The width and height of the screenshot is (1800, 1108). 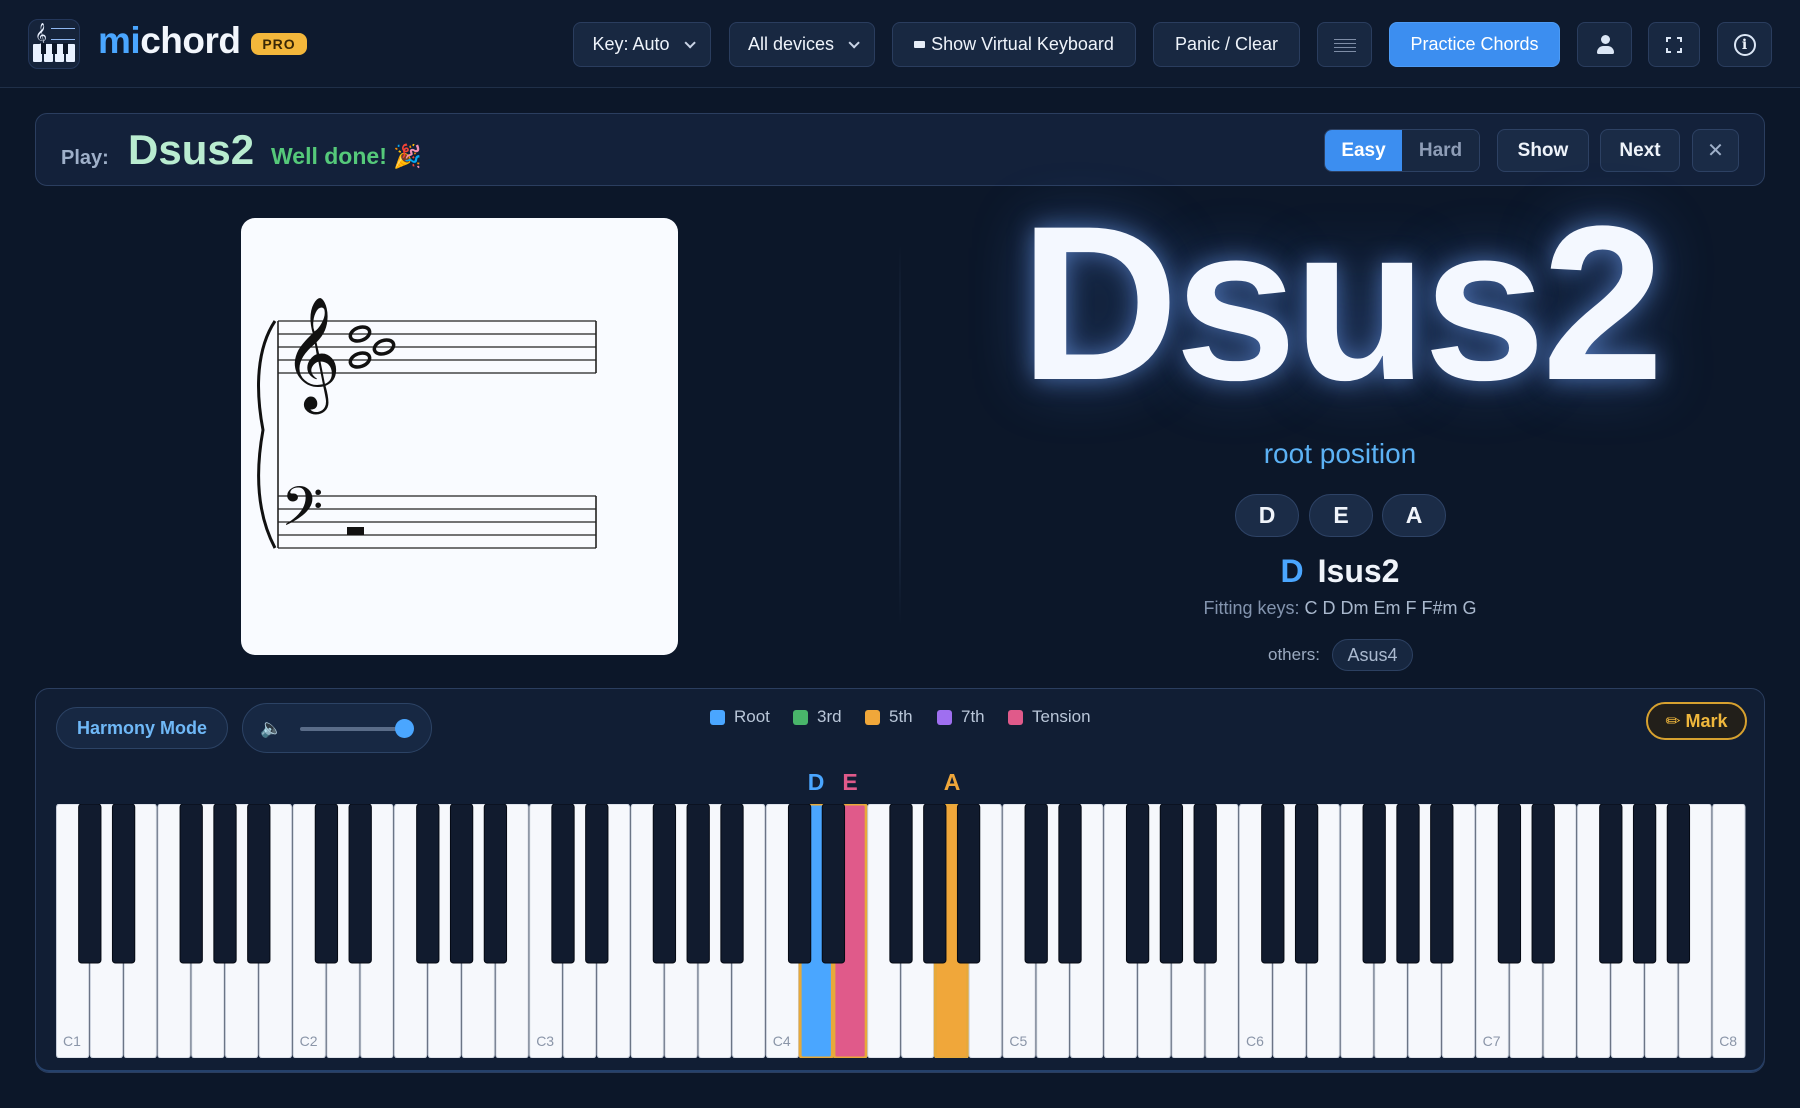 What do you see at coordinates (404, 728) in the screenshot?
I see `volume-slider-knob` at bounding box center [404, 728].